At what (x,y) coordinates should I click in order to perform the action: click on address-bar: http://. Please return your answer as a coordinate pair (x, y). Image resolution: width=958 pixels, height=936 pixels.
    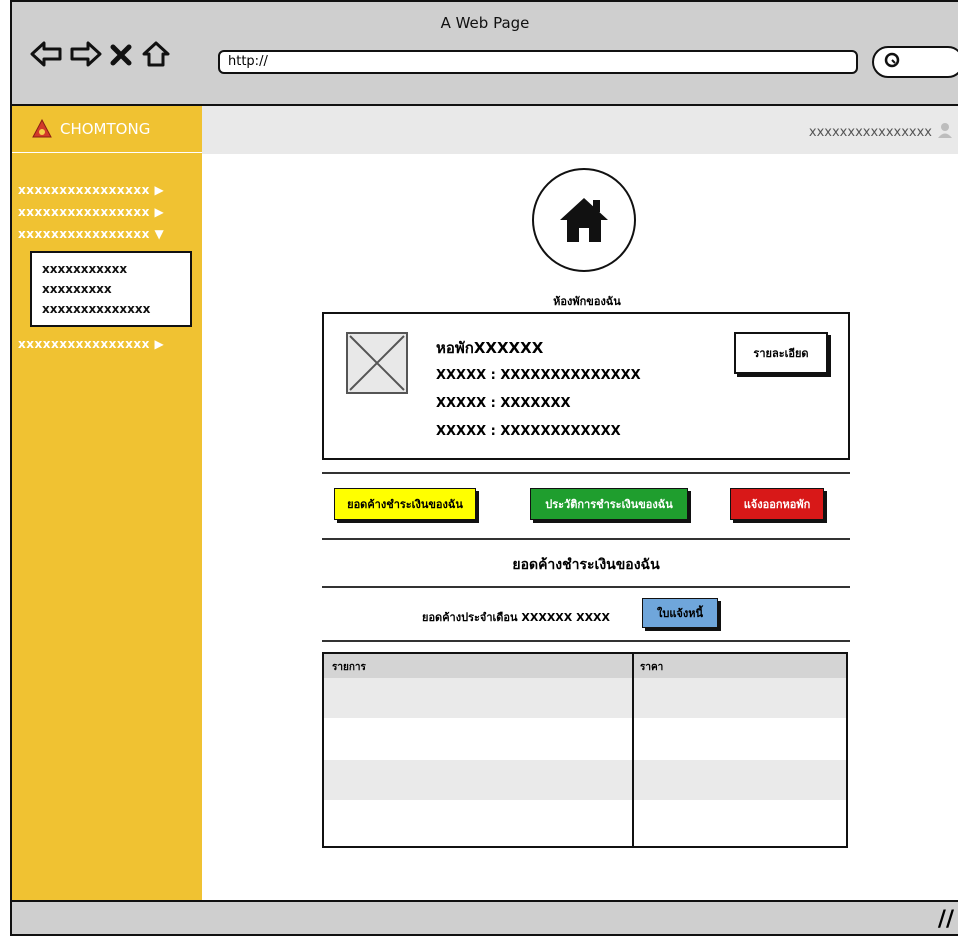
    Looking at the image, I should click on (538, 62).